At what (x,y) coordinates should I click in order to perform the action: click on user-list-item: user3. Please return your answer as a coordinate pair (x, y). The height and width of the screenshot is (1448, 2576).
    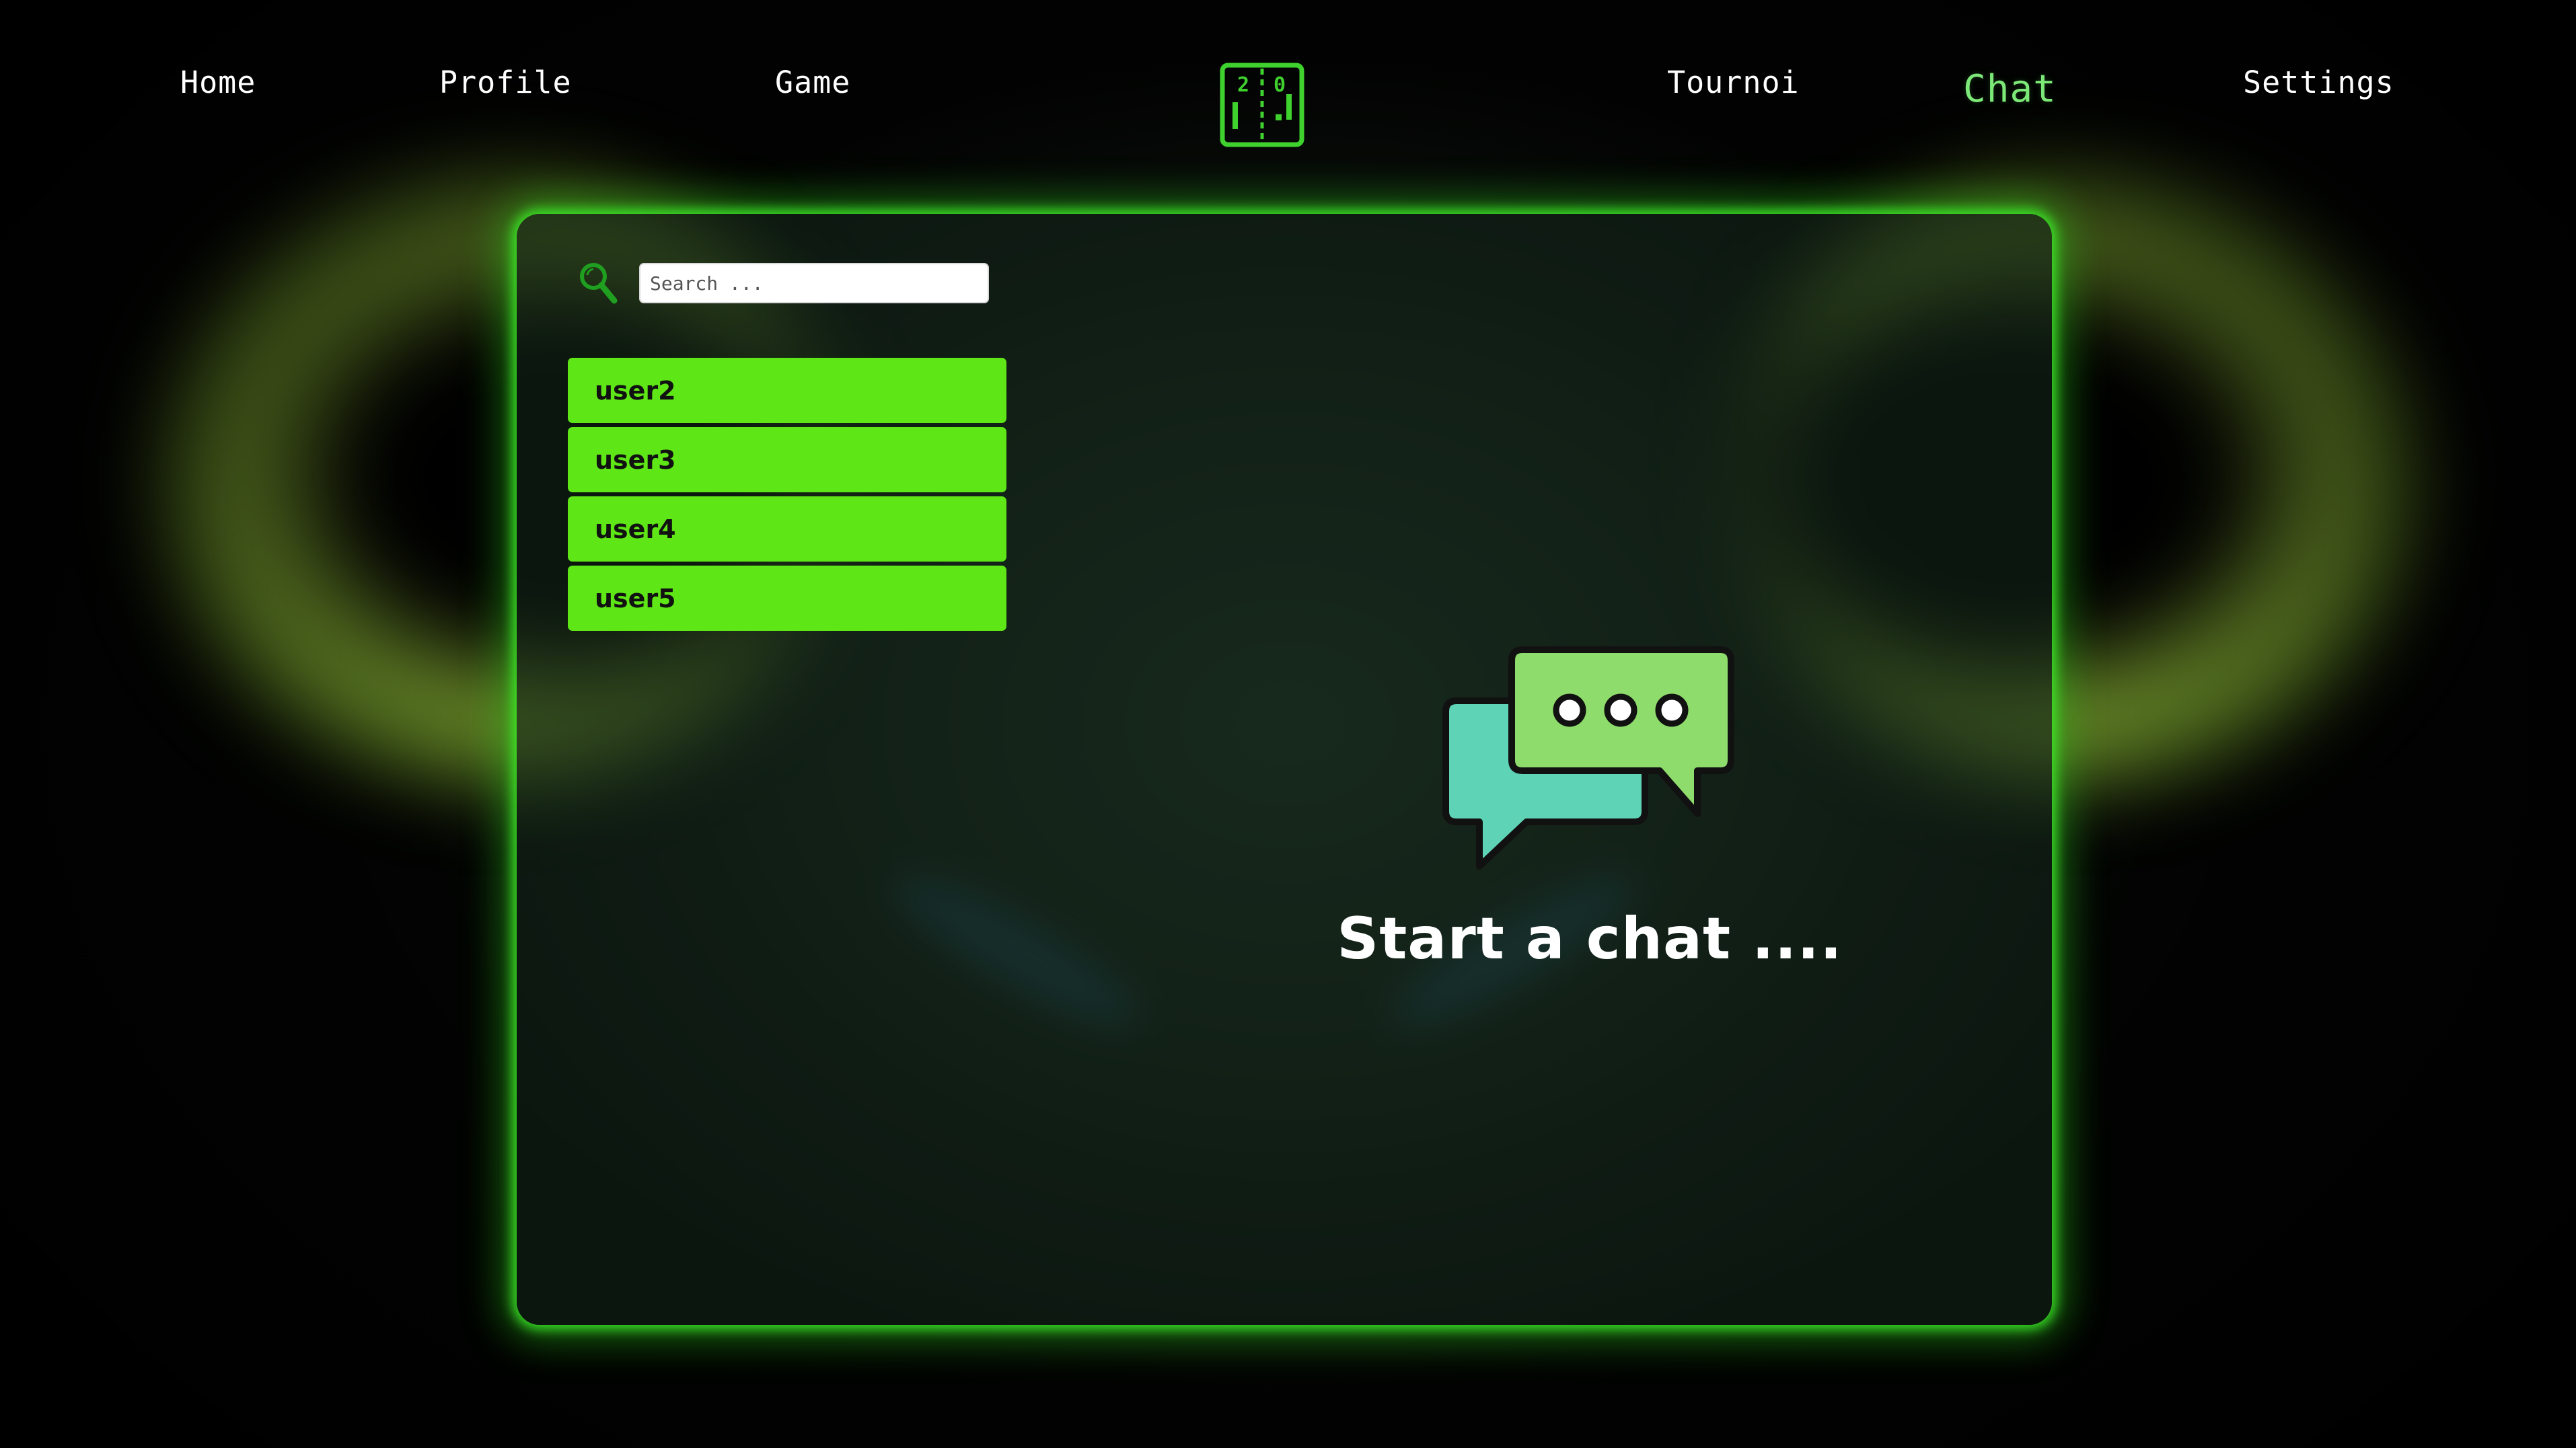
    Looking at the image, I should click on (787, 459).